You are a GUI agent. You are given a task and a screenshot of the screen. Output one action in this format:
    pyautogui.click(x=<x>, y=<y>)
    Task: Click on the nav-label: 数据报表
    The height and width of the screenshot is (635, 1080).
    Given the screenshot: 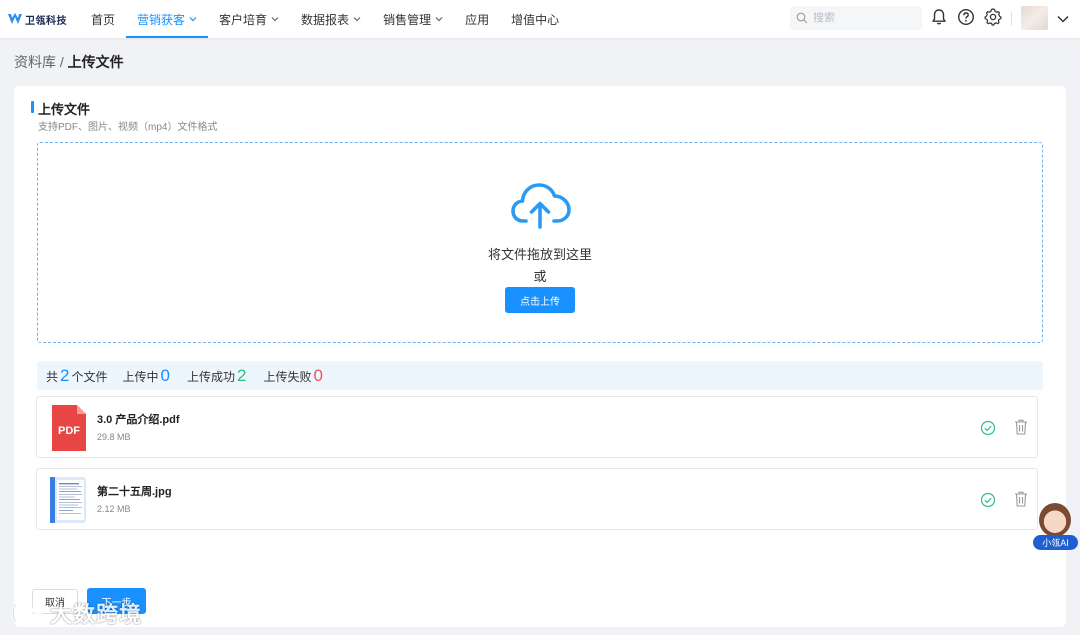 What is the action you would take?
    pyautogui.click(x=325, y=19)
    